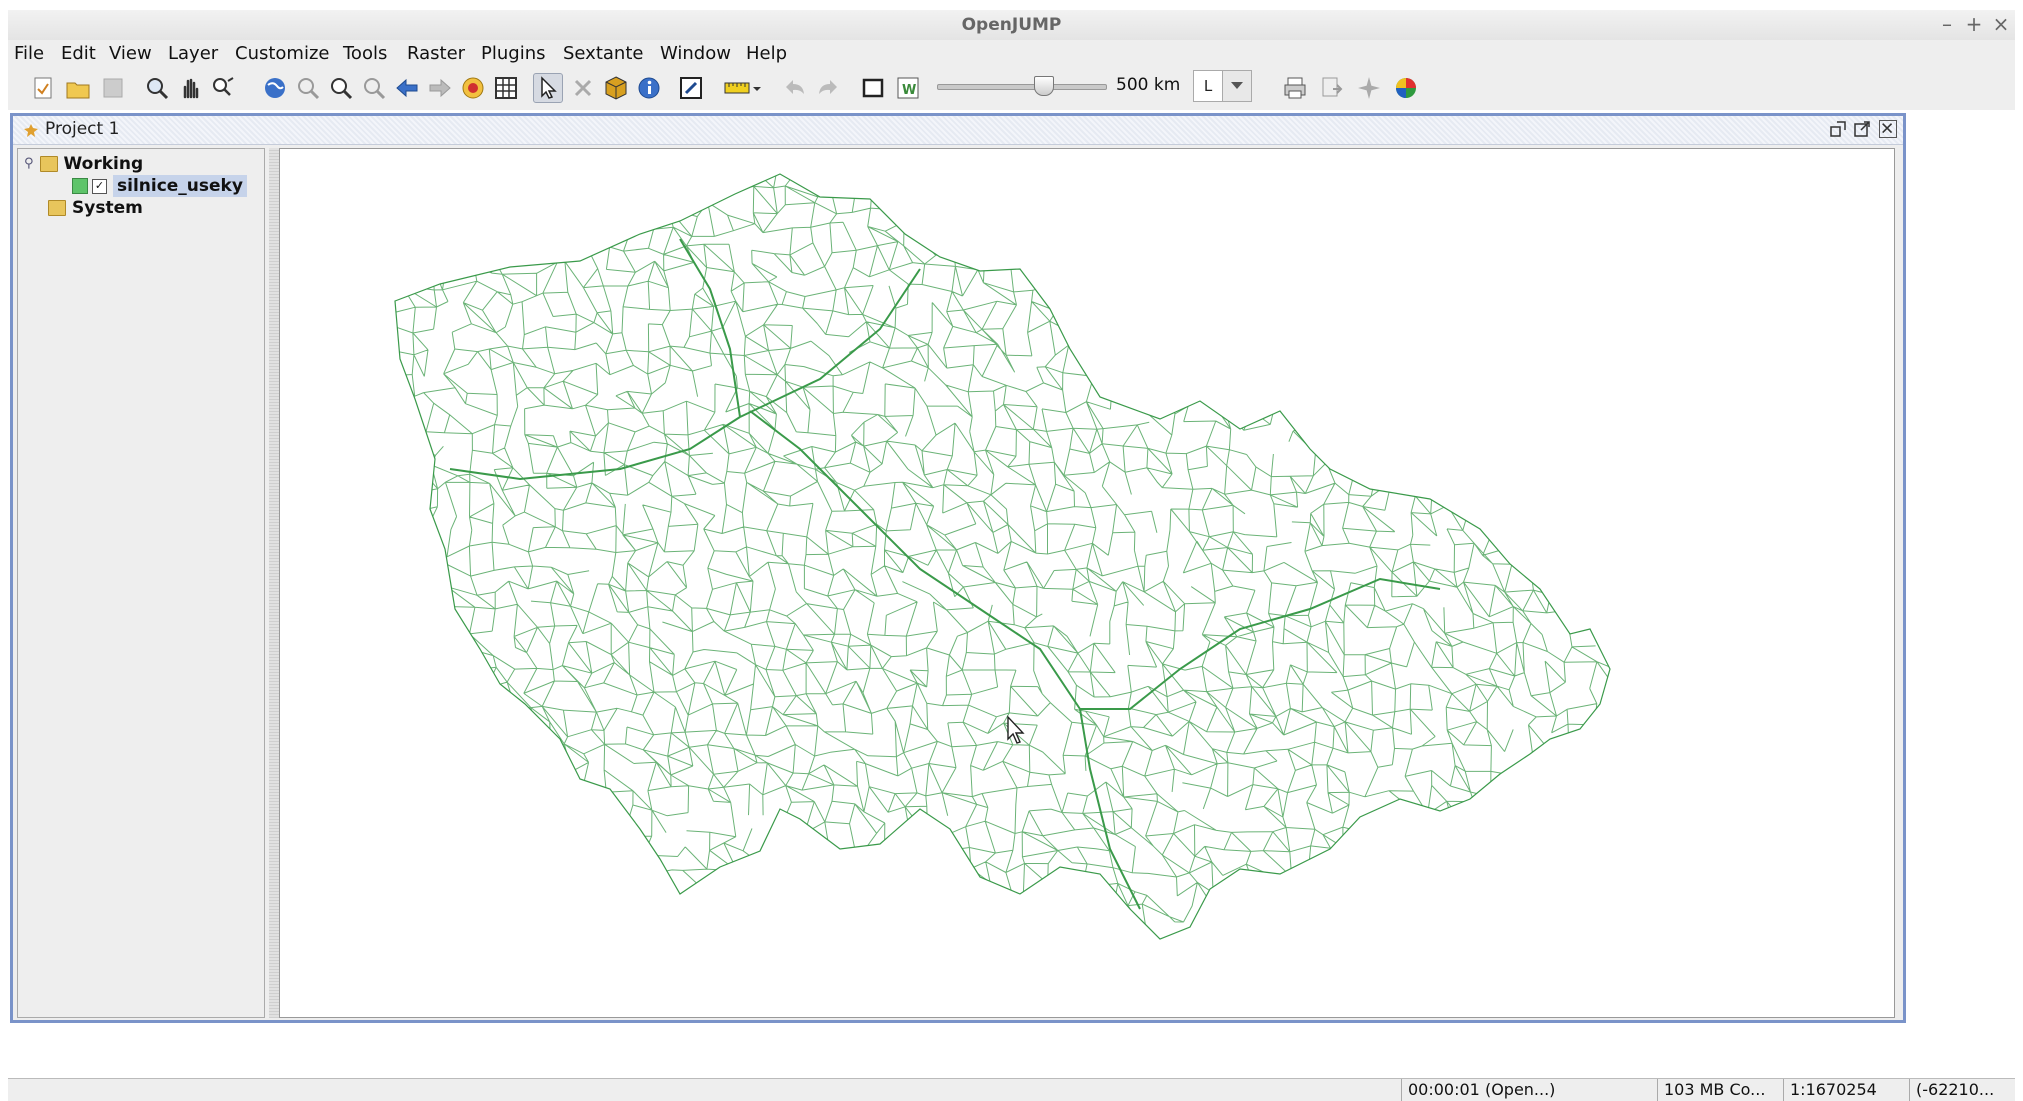  Describe the element at coordinates (1406, 88) in the screenshot. I see `style-icon` at that location.